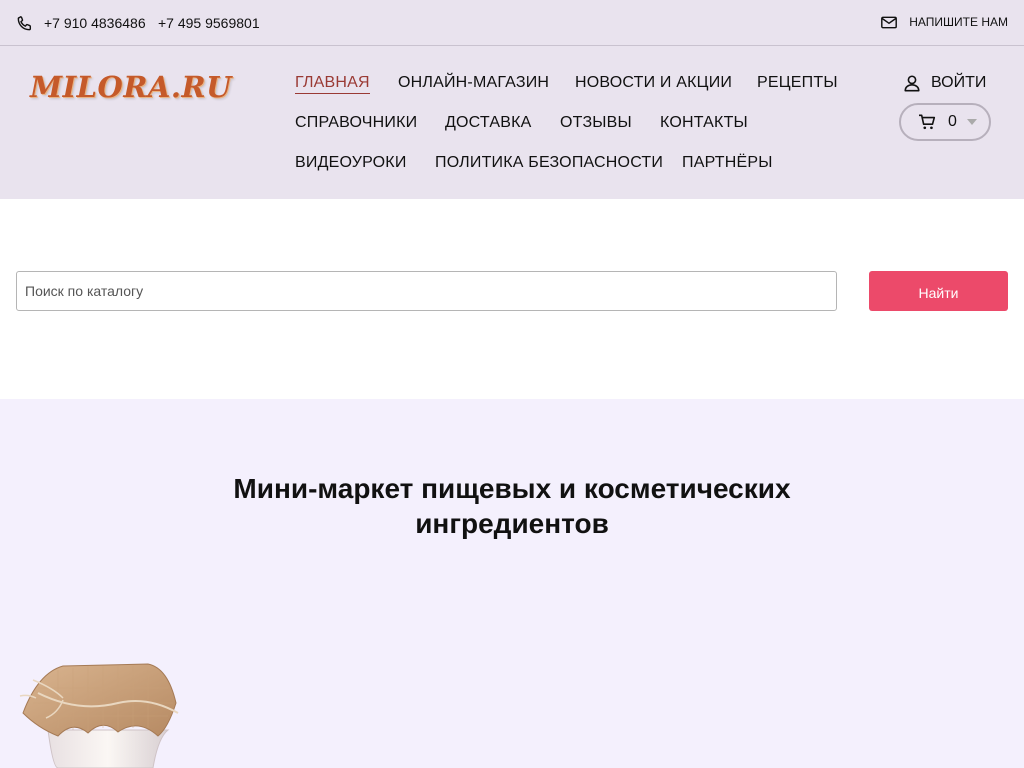 Image resolution: width=1024 pixels, height=768 pixels. What do you see at coordinates (488, 123) in the screenshot?
I see `nav-delivery: ДОСТАВКА` at bounding box center [488, 123].